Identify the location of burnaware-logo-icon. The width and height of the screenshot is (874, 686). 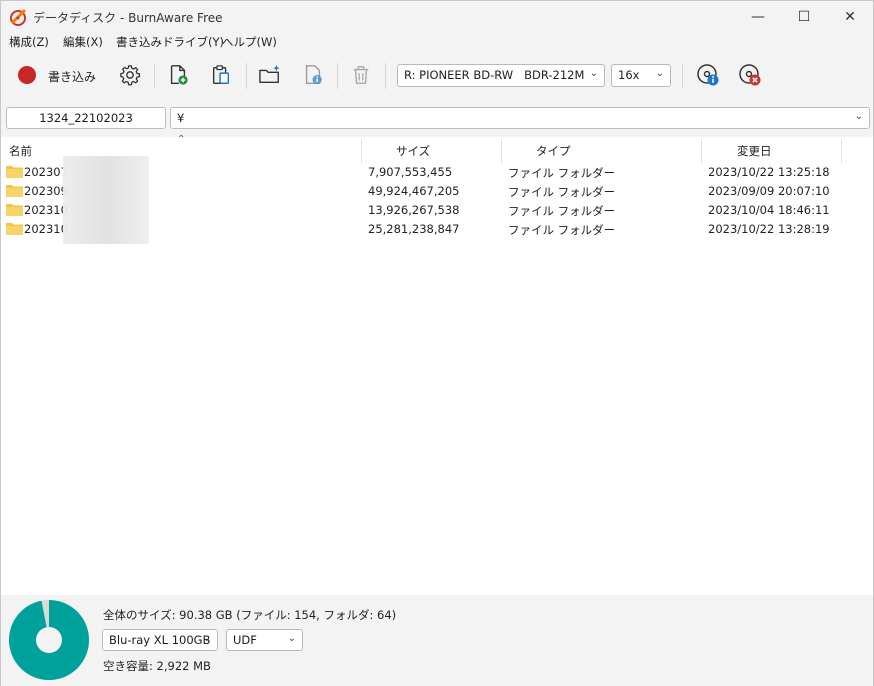
(18, 17).